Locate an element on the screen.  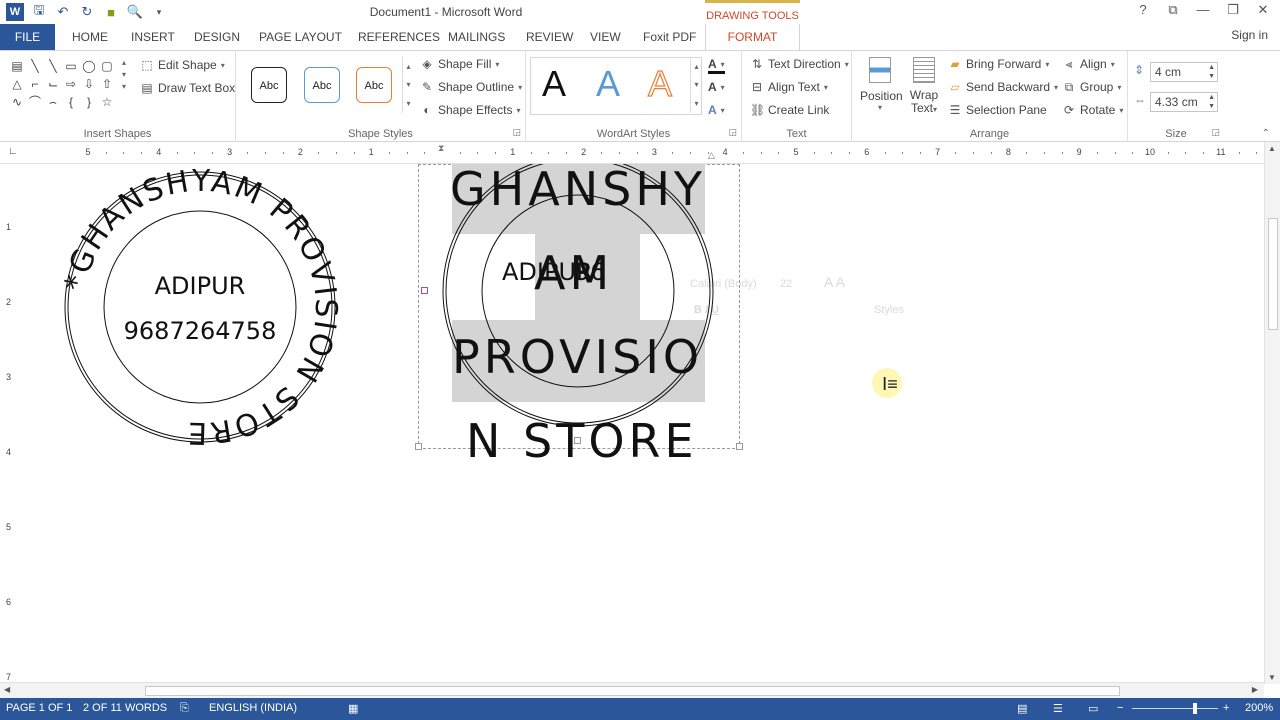
sign-in-link: Sign in is located at coordinates (1249, 35).